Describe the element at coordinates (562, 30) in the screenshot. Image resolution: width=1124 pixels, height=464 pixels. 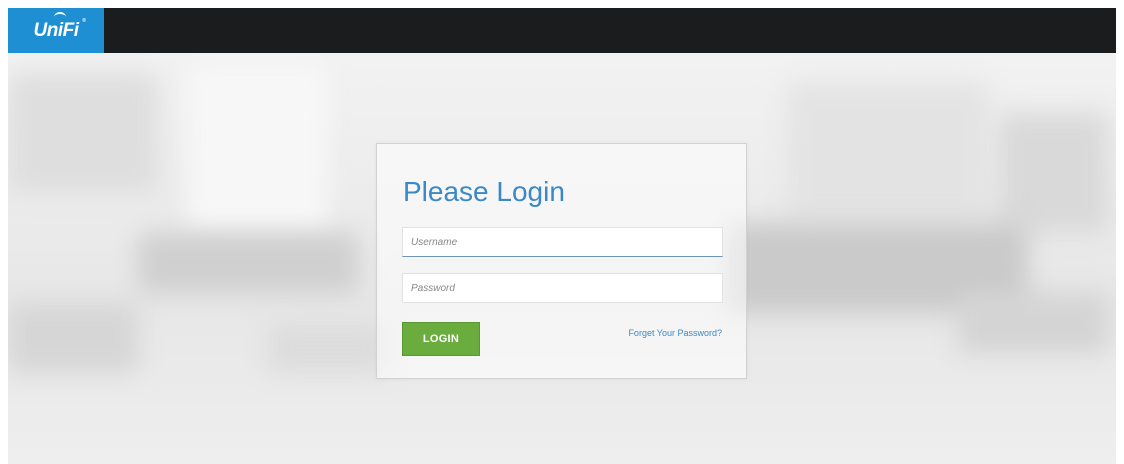
I see `top-bar: UniFi ®` at that location.